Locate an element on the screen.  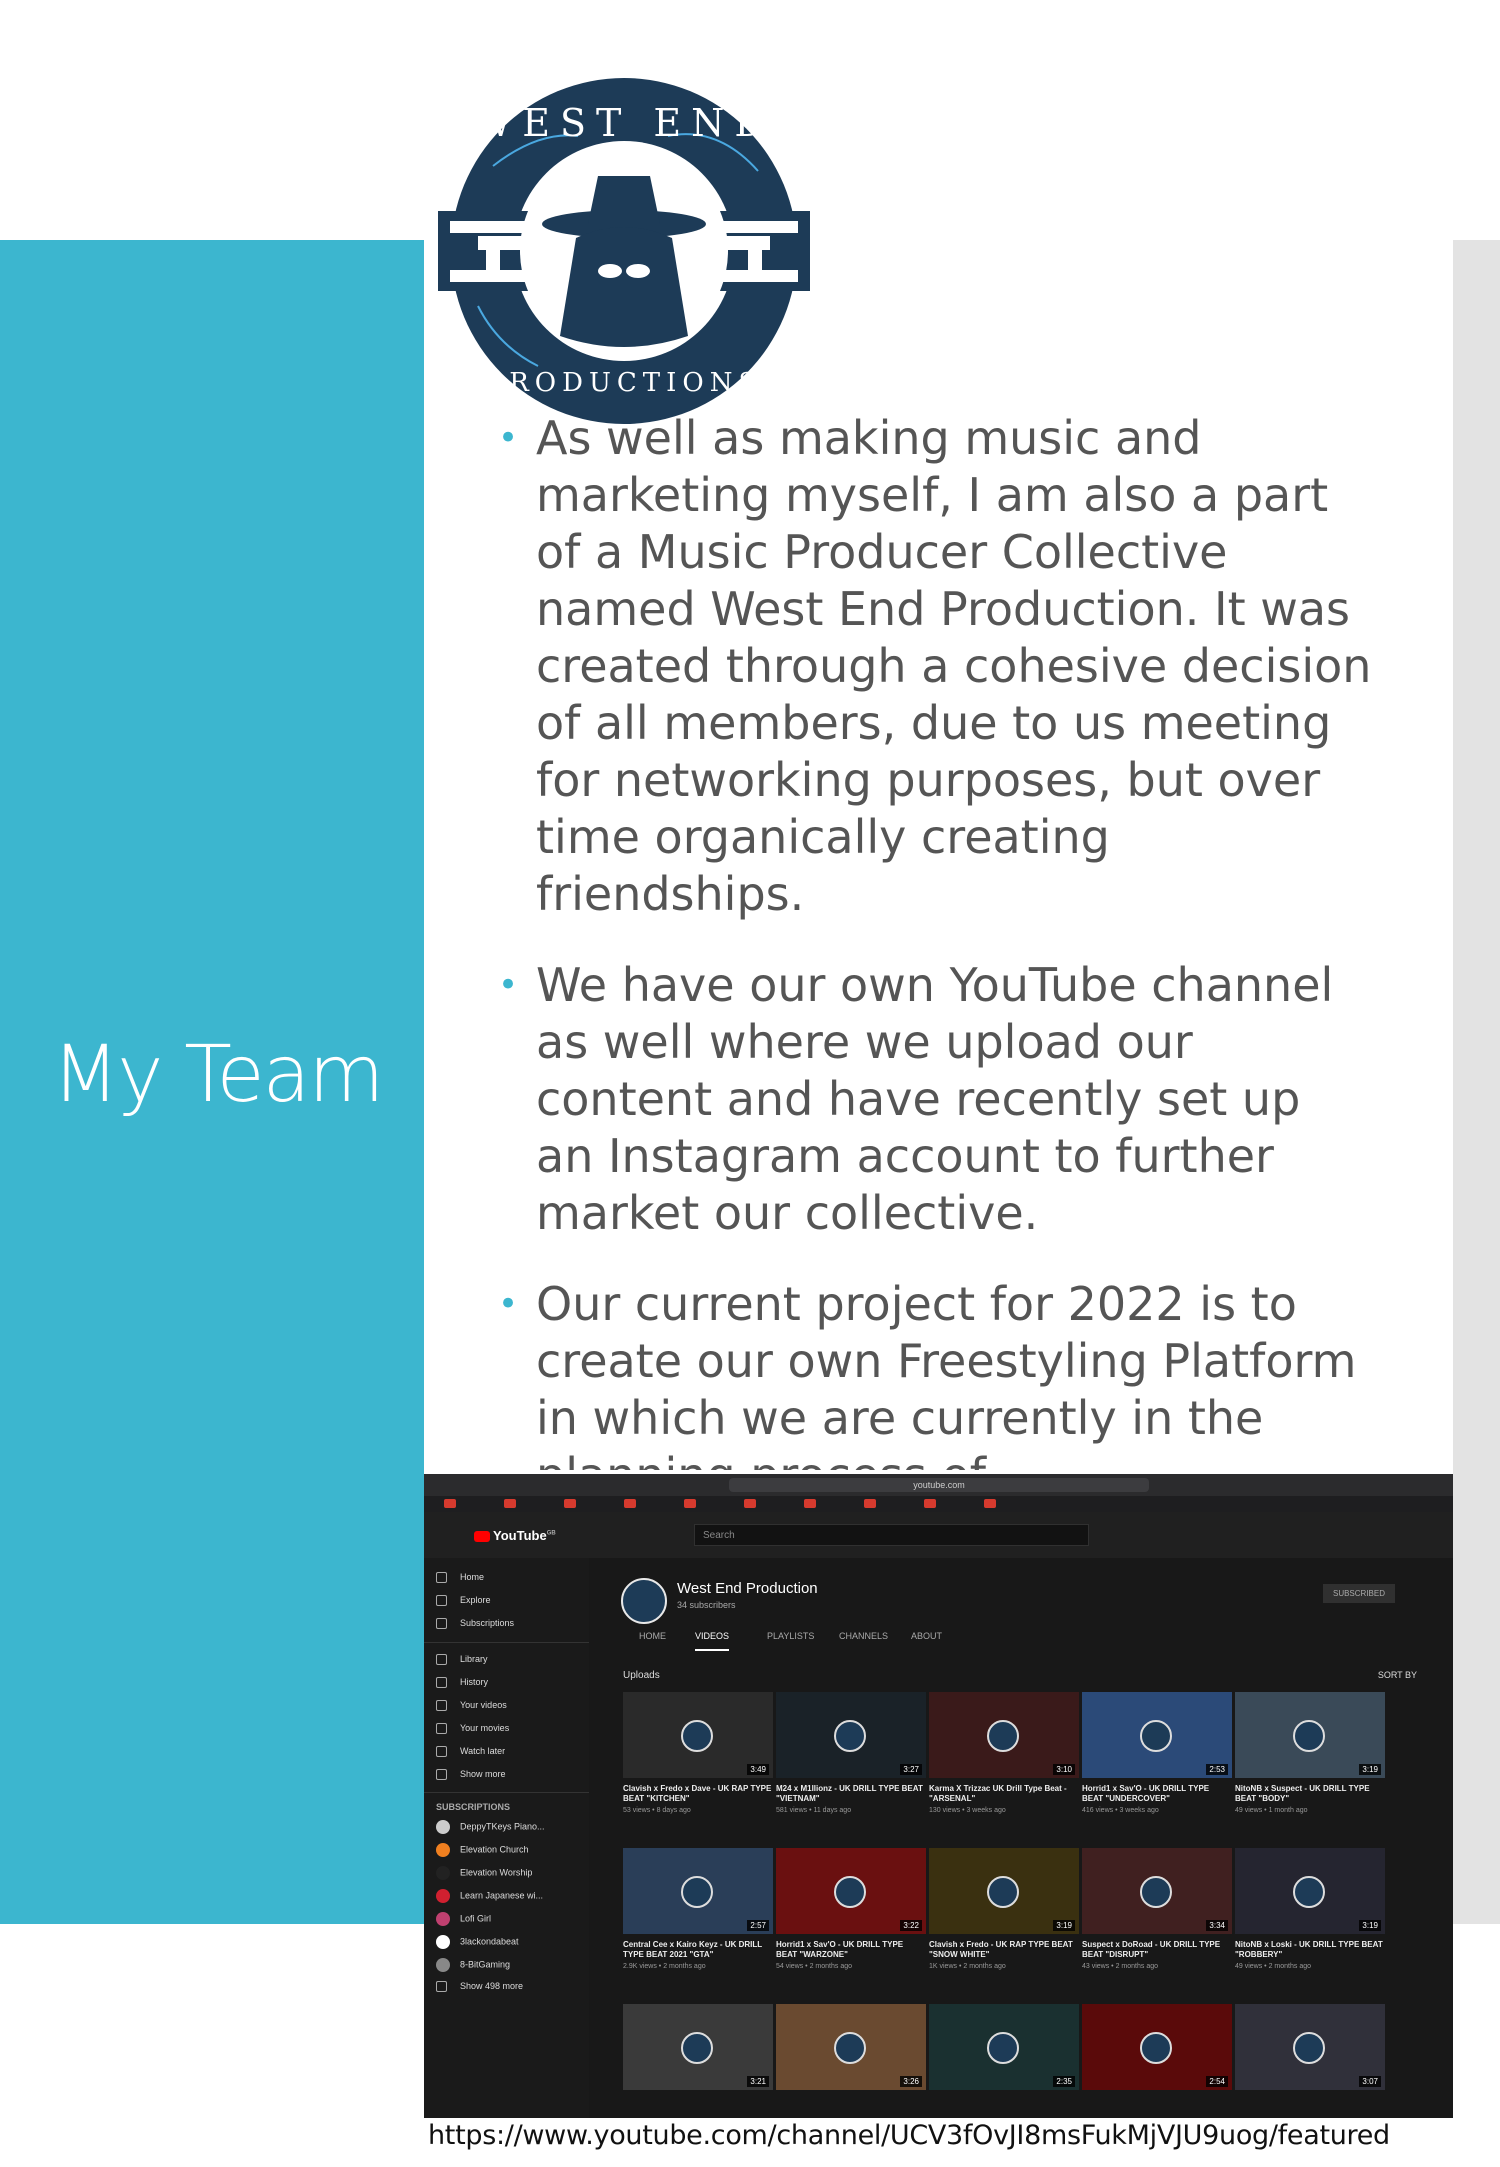
video-thumbnail: 3:34 is located at coordinates (1157, 1891).